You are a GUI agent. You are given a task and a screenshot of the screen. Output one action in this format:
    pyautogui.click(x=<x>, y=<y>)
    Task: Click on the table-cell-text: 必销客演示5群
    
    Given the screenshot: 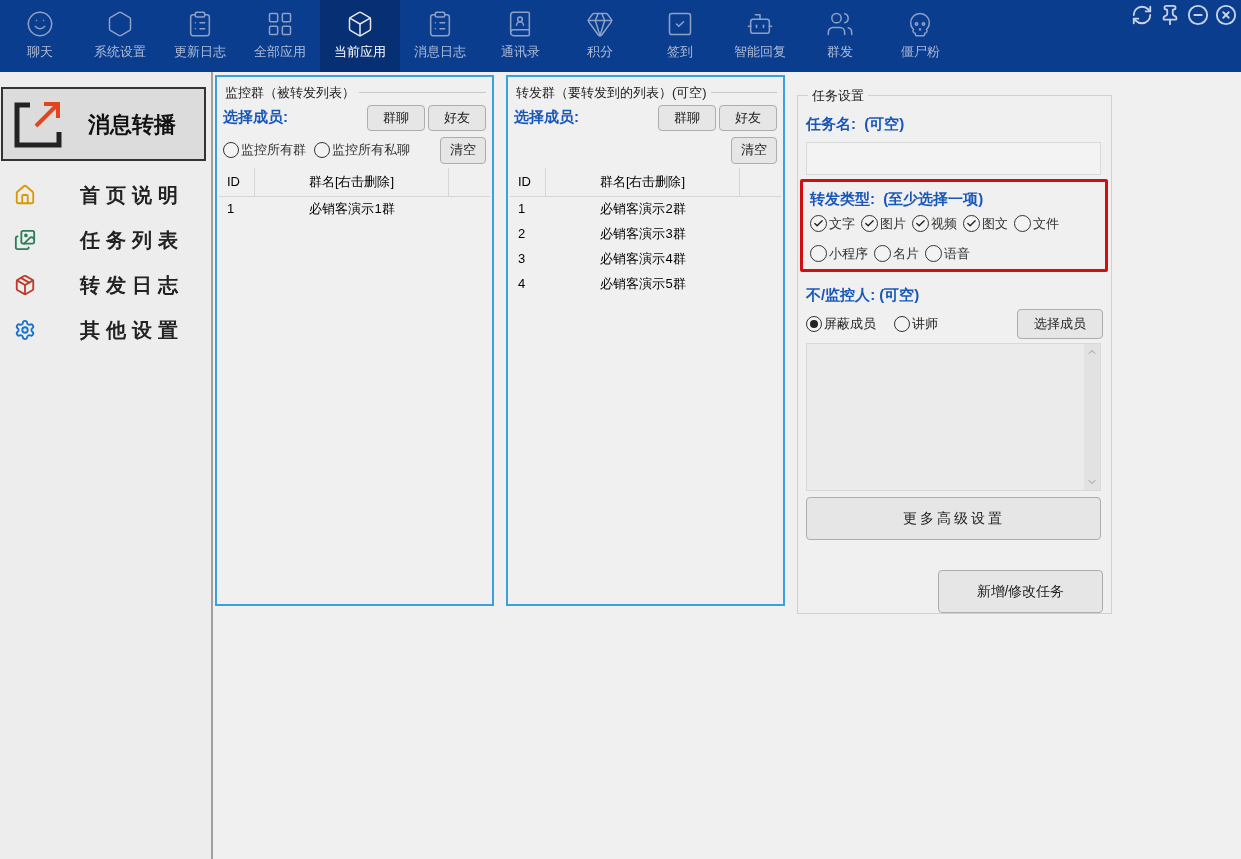 What is the action you would take?
    pyautogui.click(x=643, y=284)
    